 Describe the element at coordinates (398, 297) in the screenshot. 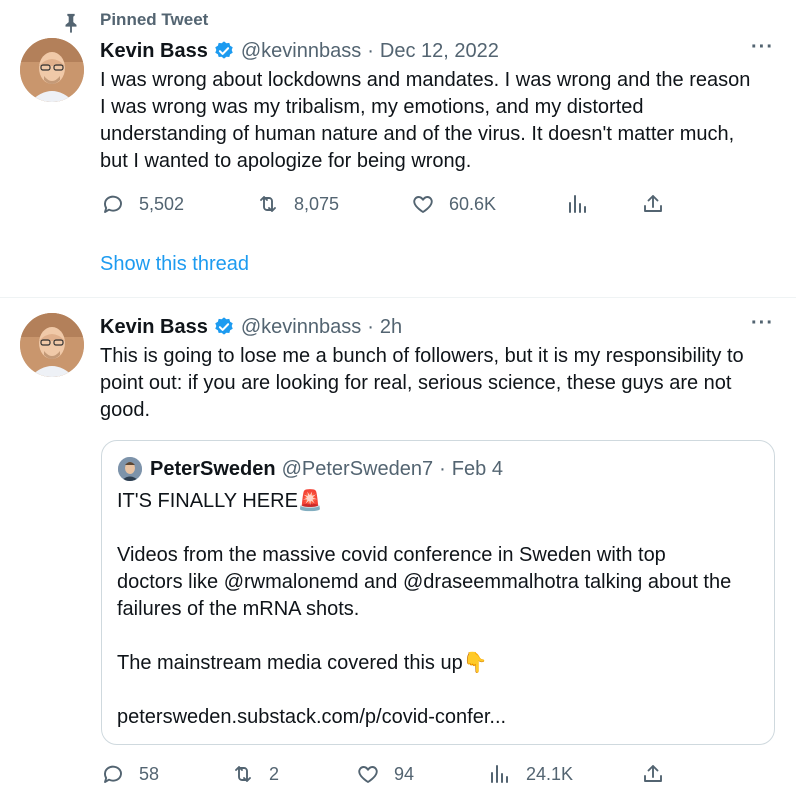

I see `tweet-divider` at that location.